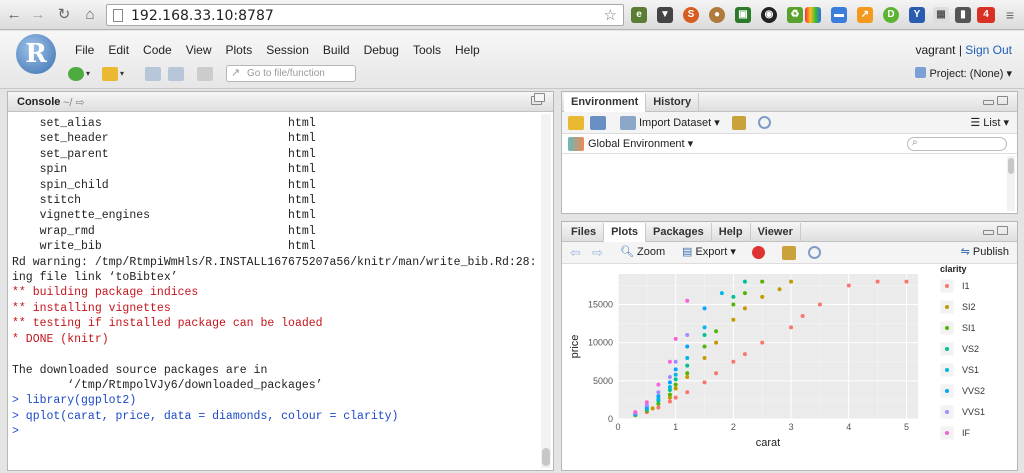 This screenshot has height=473, width=1024. Describe the element at coordinates (673, 102) in the screenshot. I see `tab-history: History` at that location.